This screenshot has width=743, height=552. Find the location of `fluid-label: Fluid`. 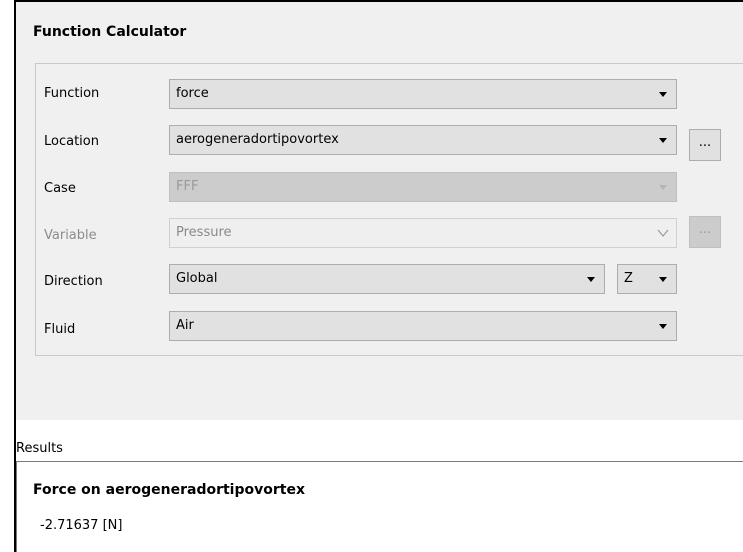

fluid-label: Fluid is located at coordinates (60, 329).